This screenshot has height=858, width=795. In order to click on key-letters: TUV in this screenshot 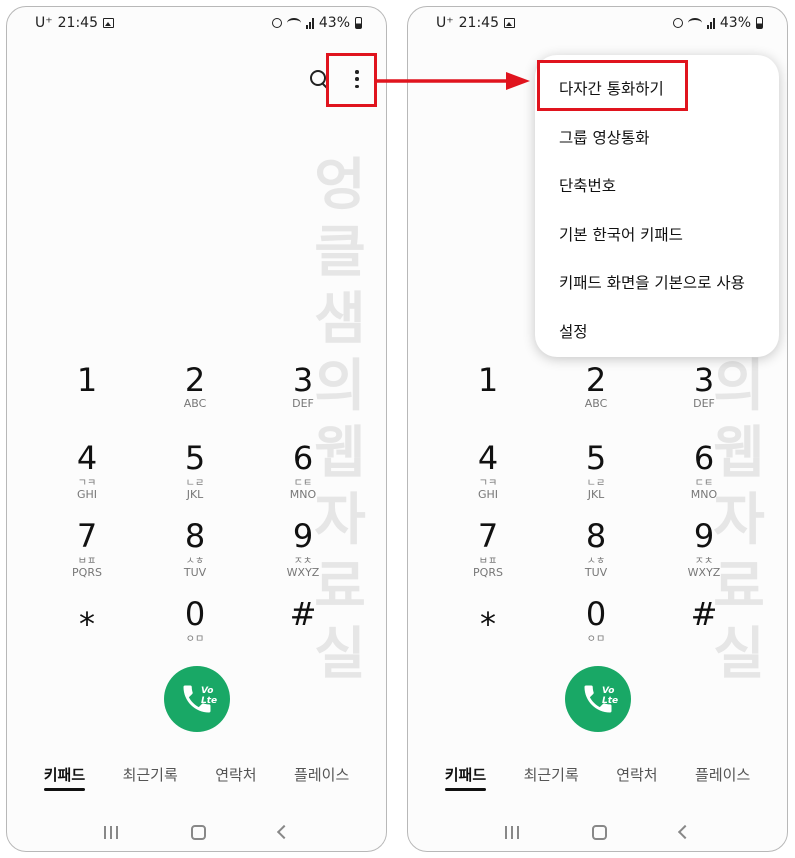, I will do `click(596, 572)`.